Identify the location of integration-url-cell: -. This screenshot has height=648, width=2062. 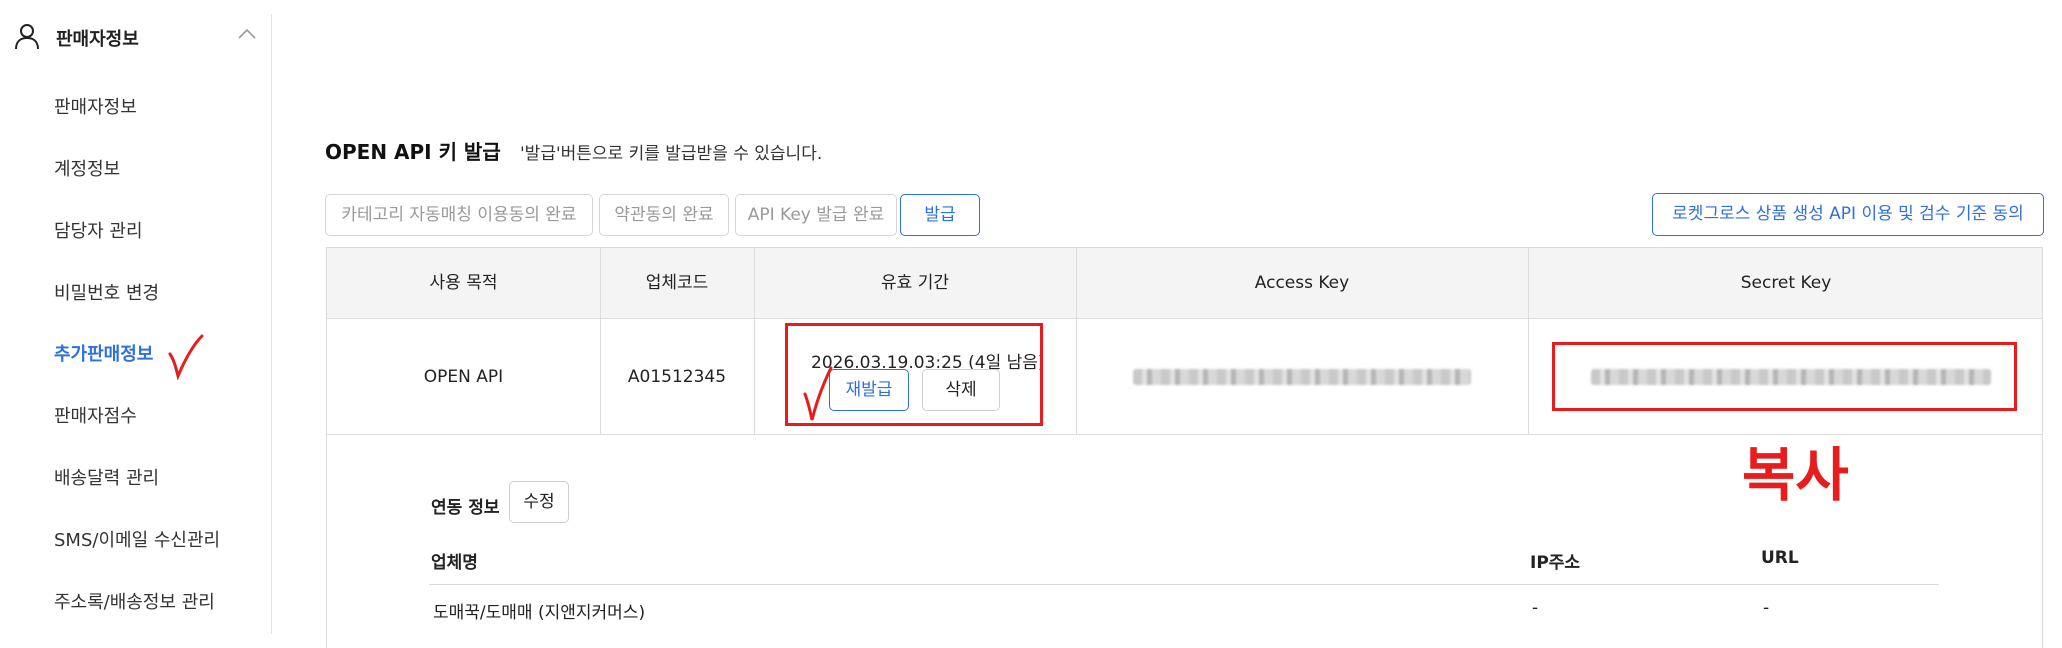
(1766, 608).